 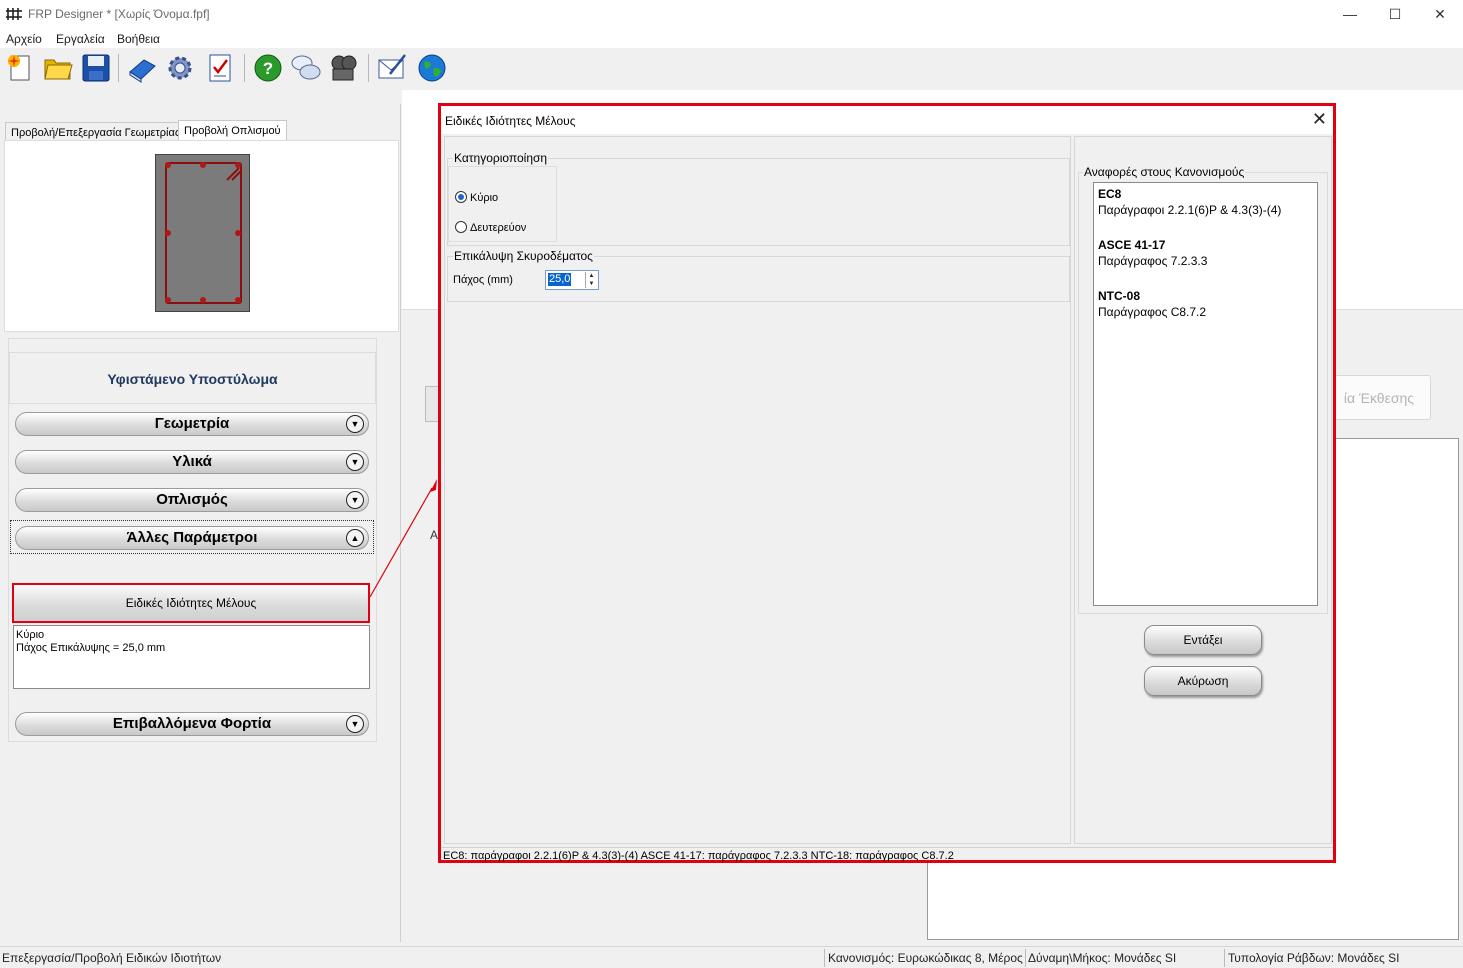 I want to click on tab-reinforcement: Προβολή Οπλισμού, so click(x=232, y=130).